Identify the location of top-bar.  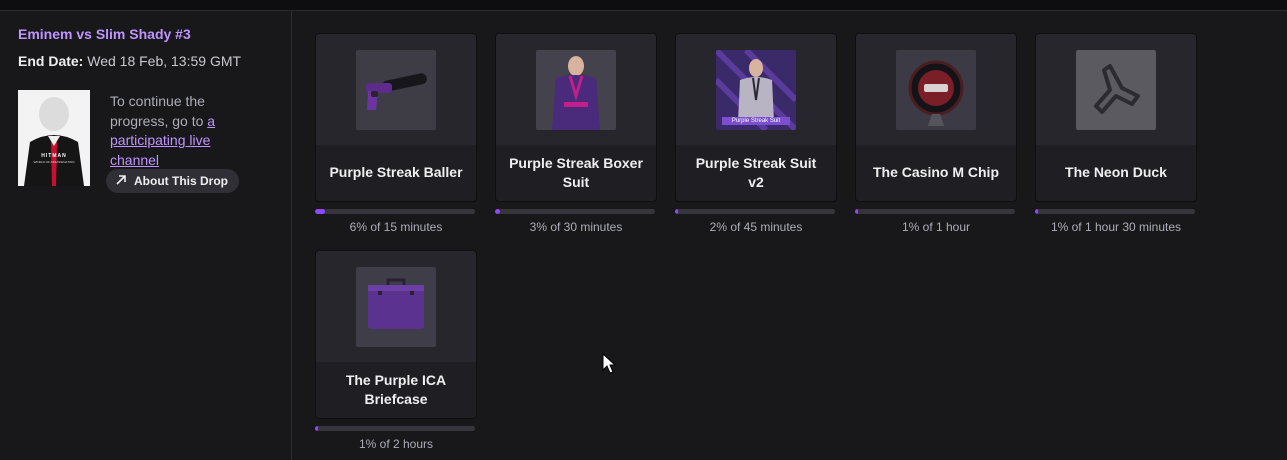
(643, 5).